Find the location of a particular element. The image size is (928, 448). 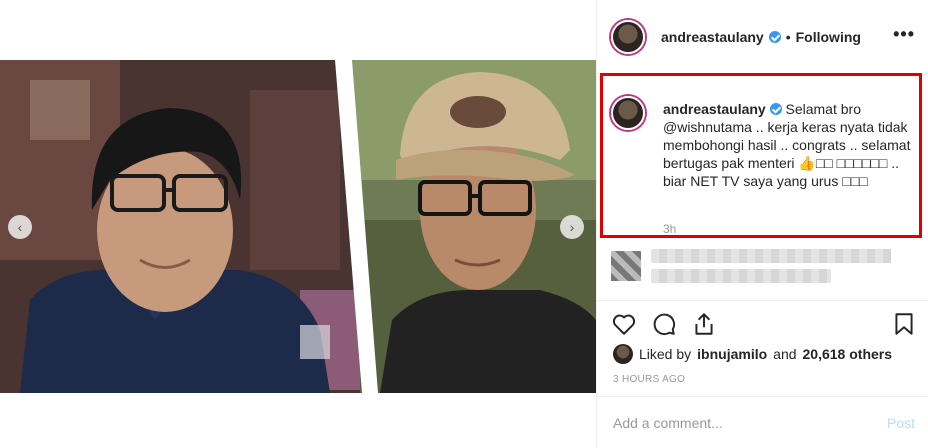

chevron-right-icon: › is located at coordinates (572, 227).